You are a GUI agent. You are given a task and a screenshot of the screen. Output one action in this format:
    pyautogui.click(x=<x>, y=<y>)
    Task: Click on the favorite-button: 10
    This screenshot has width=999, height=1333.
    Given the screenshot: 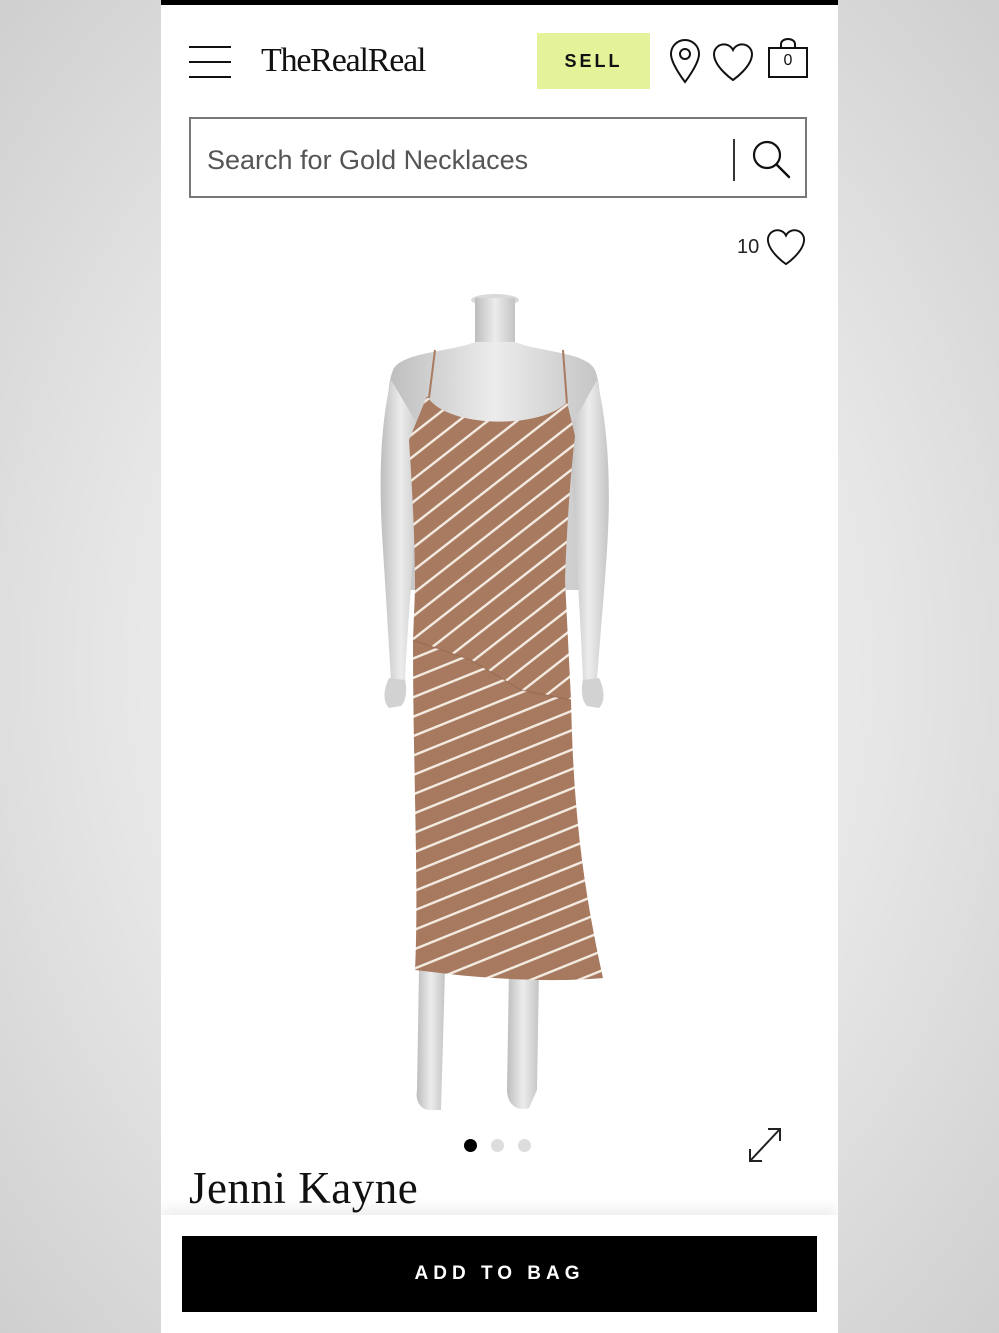 What is the action you would take?
    pyautogui.click(x=772, y=247)
    